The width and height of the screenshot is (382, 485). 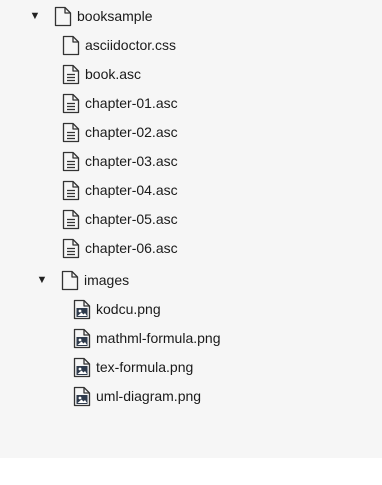 I want to click on tree-item-file: chapter-02.asc, so click(x=120, y=132).